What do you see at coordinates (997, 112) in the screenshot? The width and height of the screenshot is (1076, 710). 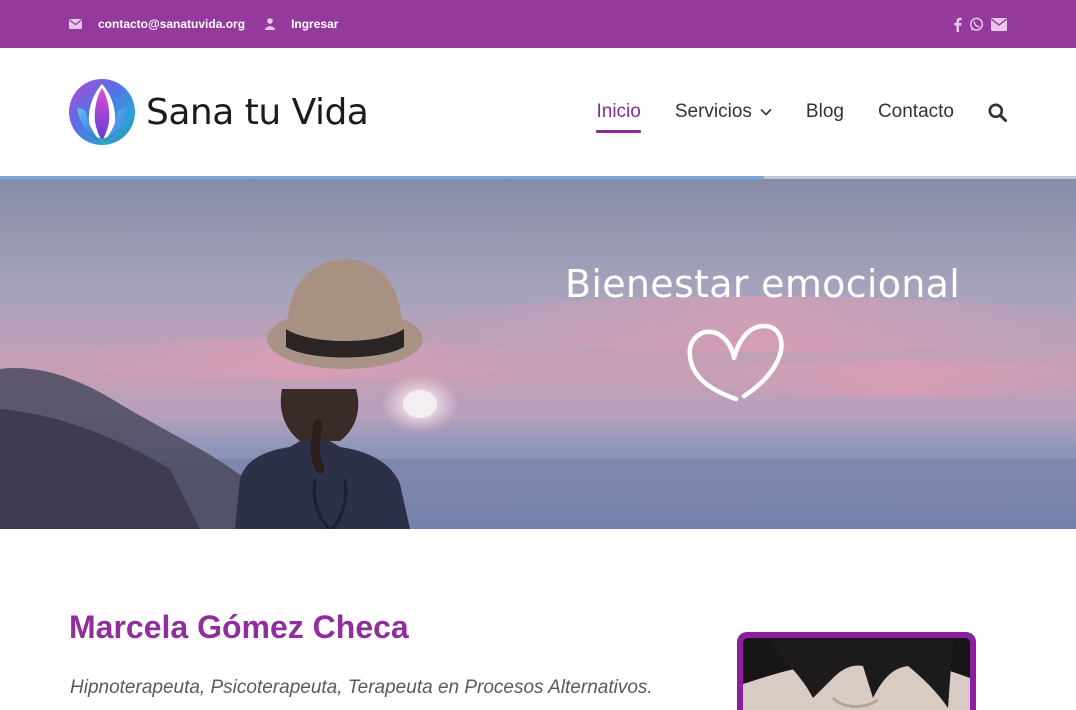 I see `search-icon` at bounding box center [997, 112].